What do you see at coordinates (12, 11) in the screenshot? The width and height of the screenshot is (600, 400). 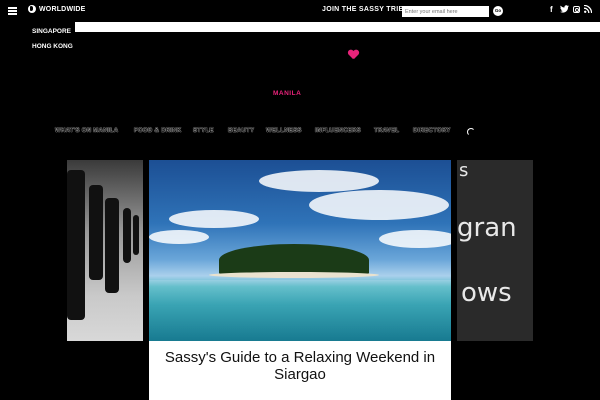 I see `menu-icon` at bounding box center [12, 11].